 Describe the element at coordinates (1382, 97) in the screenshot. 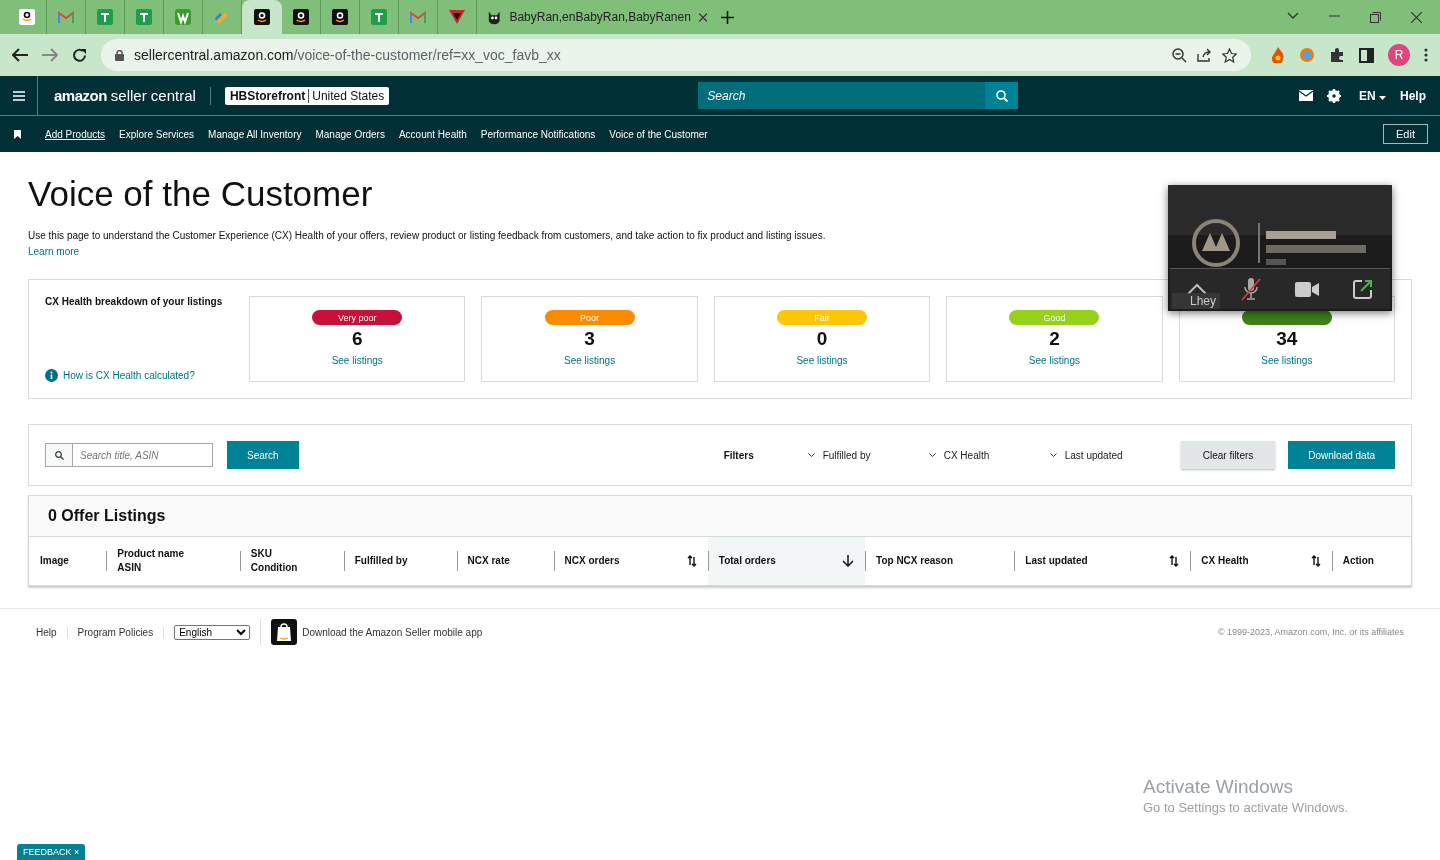

I see `caret-icon` at that location.